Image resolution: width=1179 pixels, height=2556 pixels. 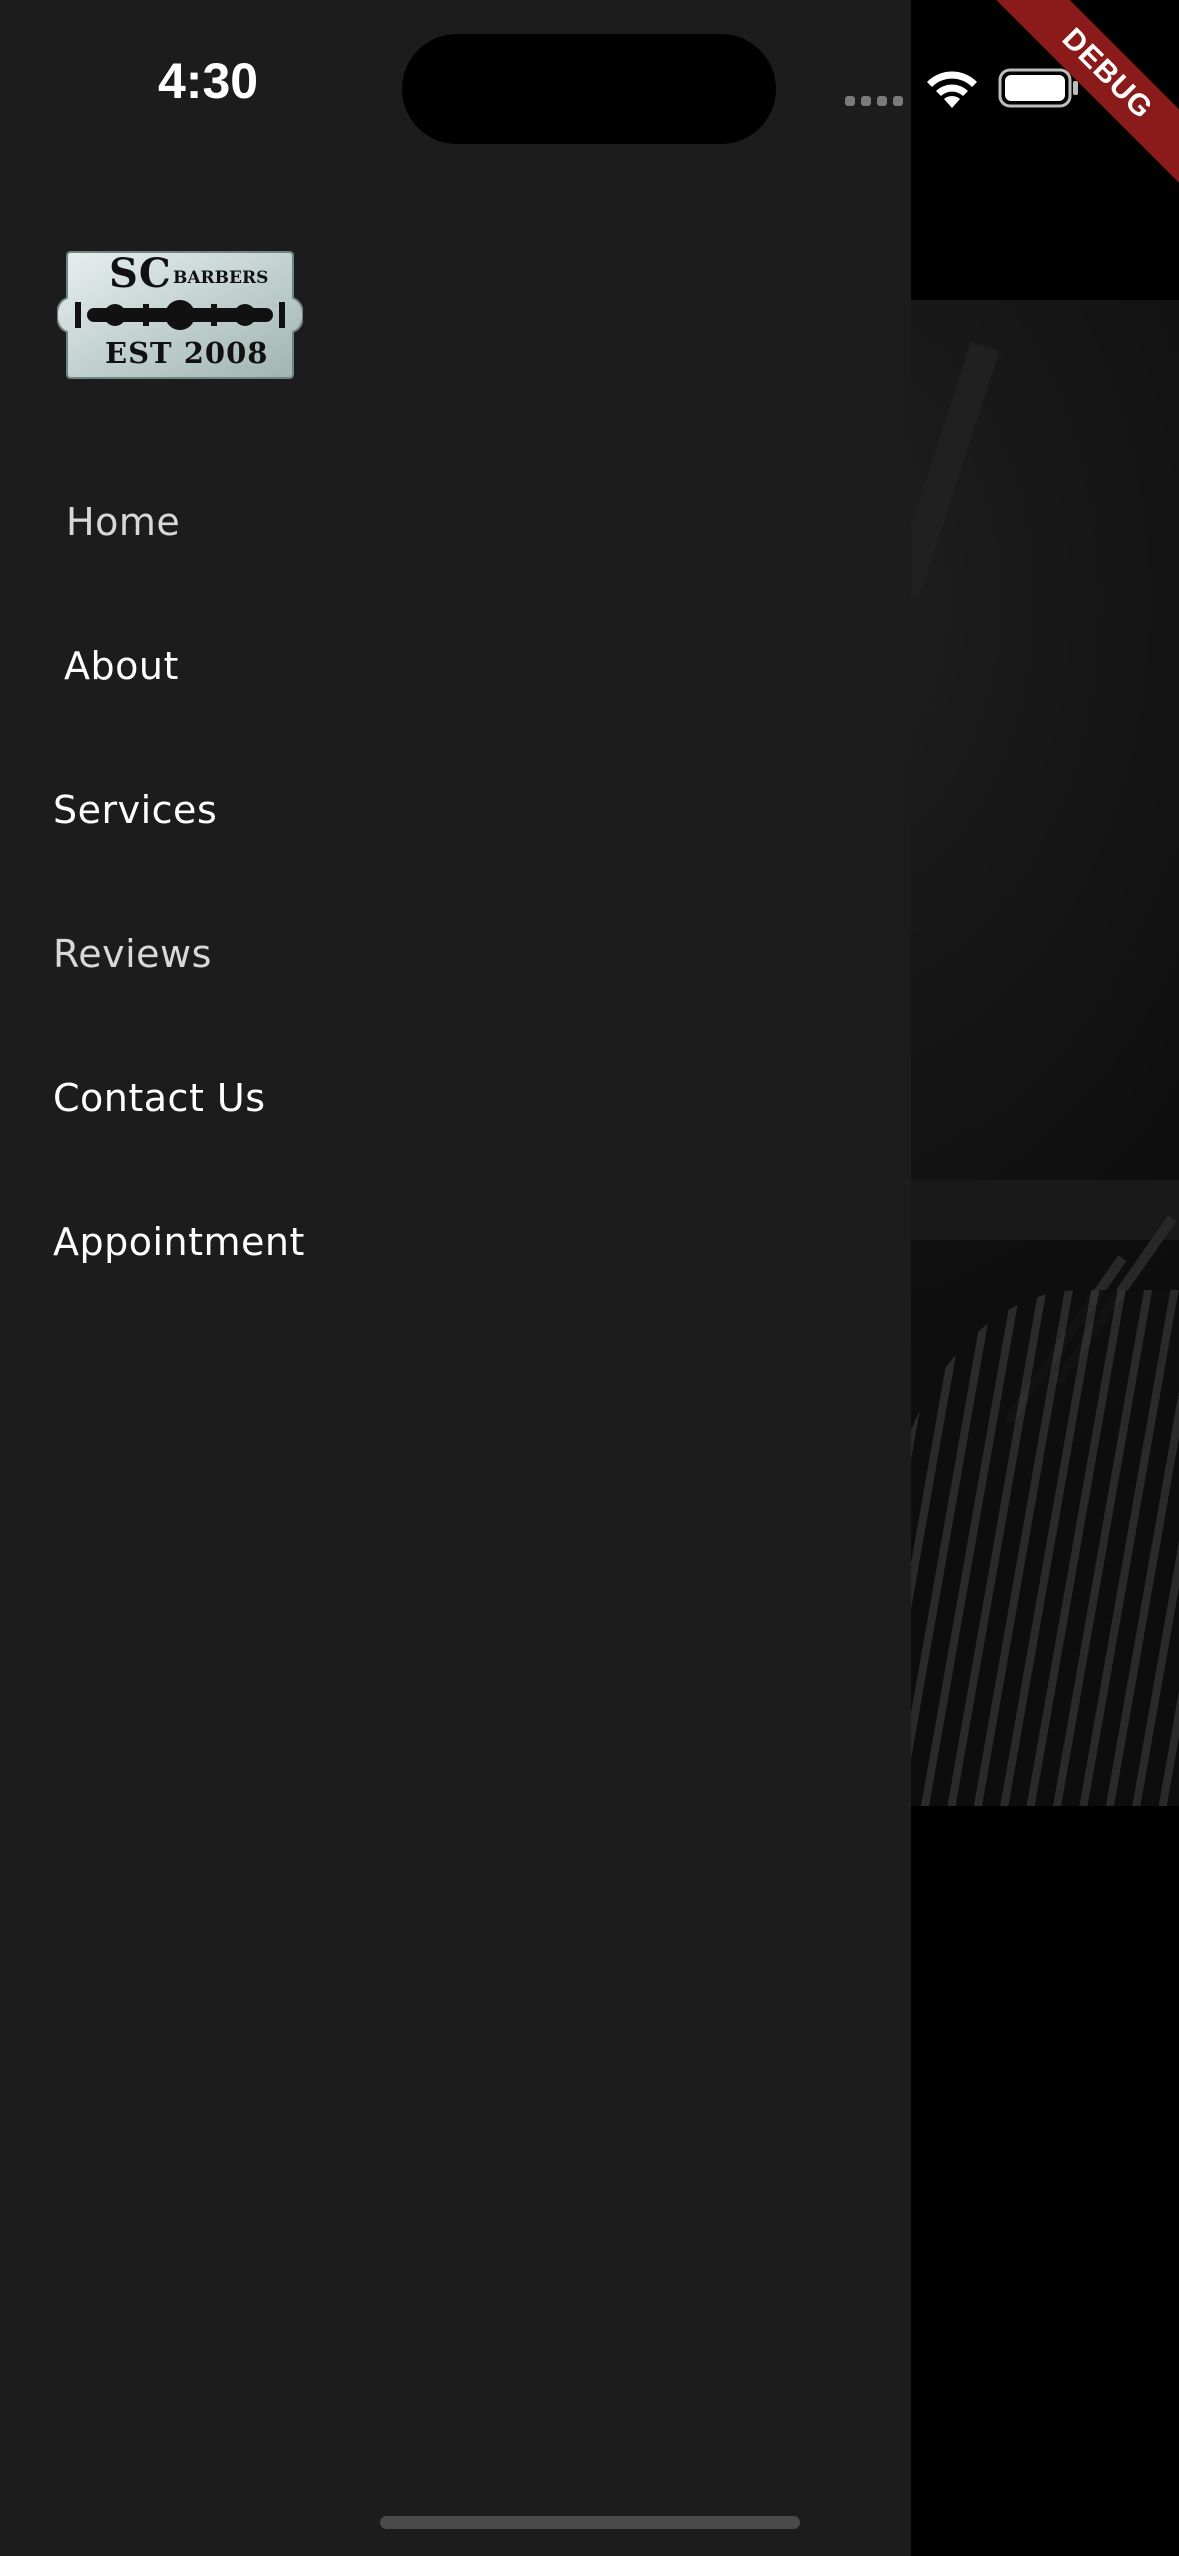 What do you see at coordinates (208, 81) in the screenshot?
I see `status-time: 4:30` at bounding box center [208, 81].